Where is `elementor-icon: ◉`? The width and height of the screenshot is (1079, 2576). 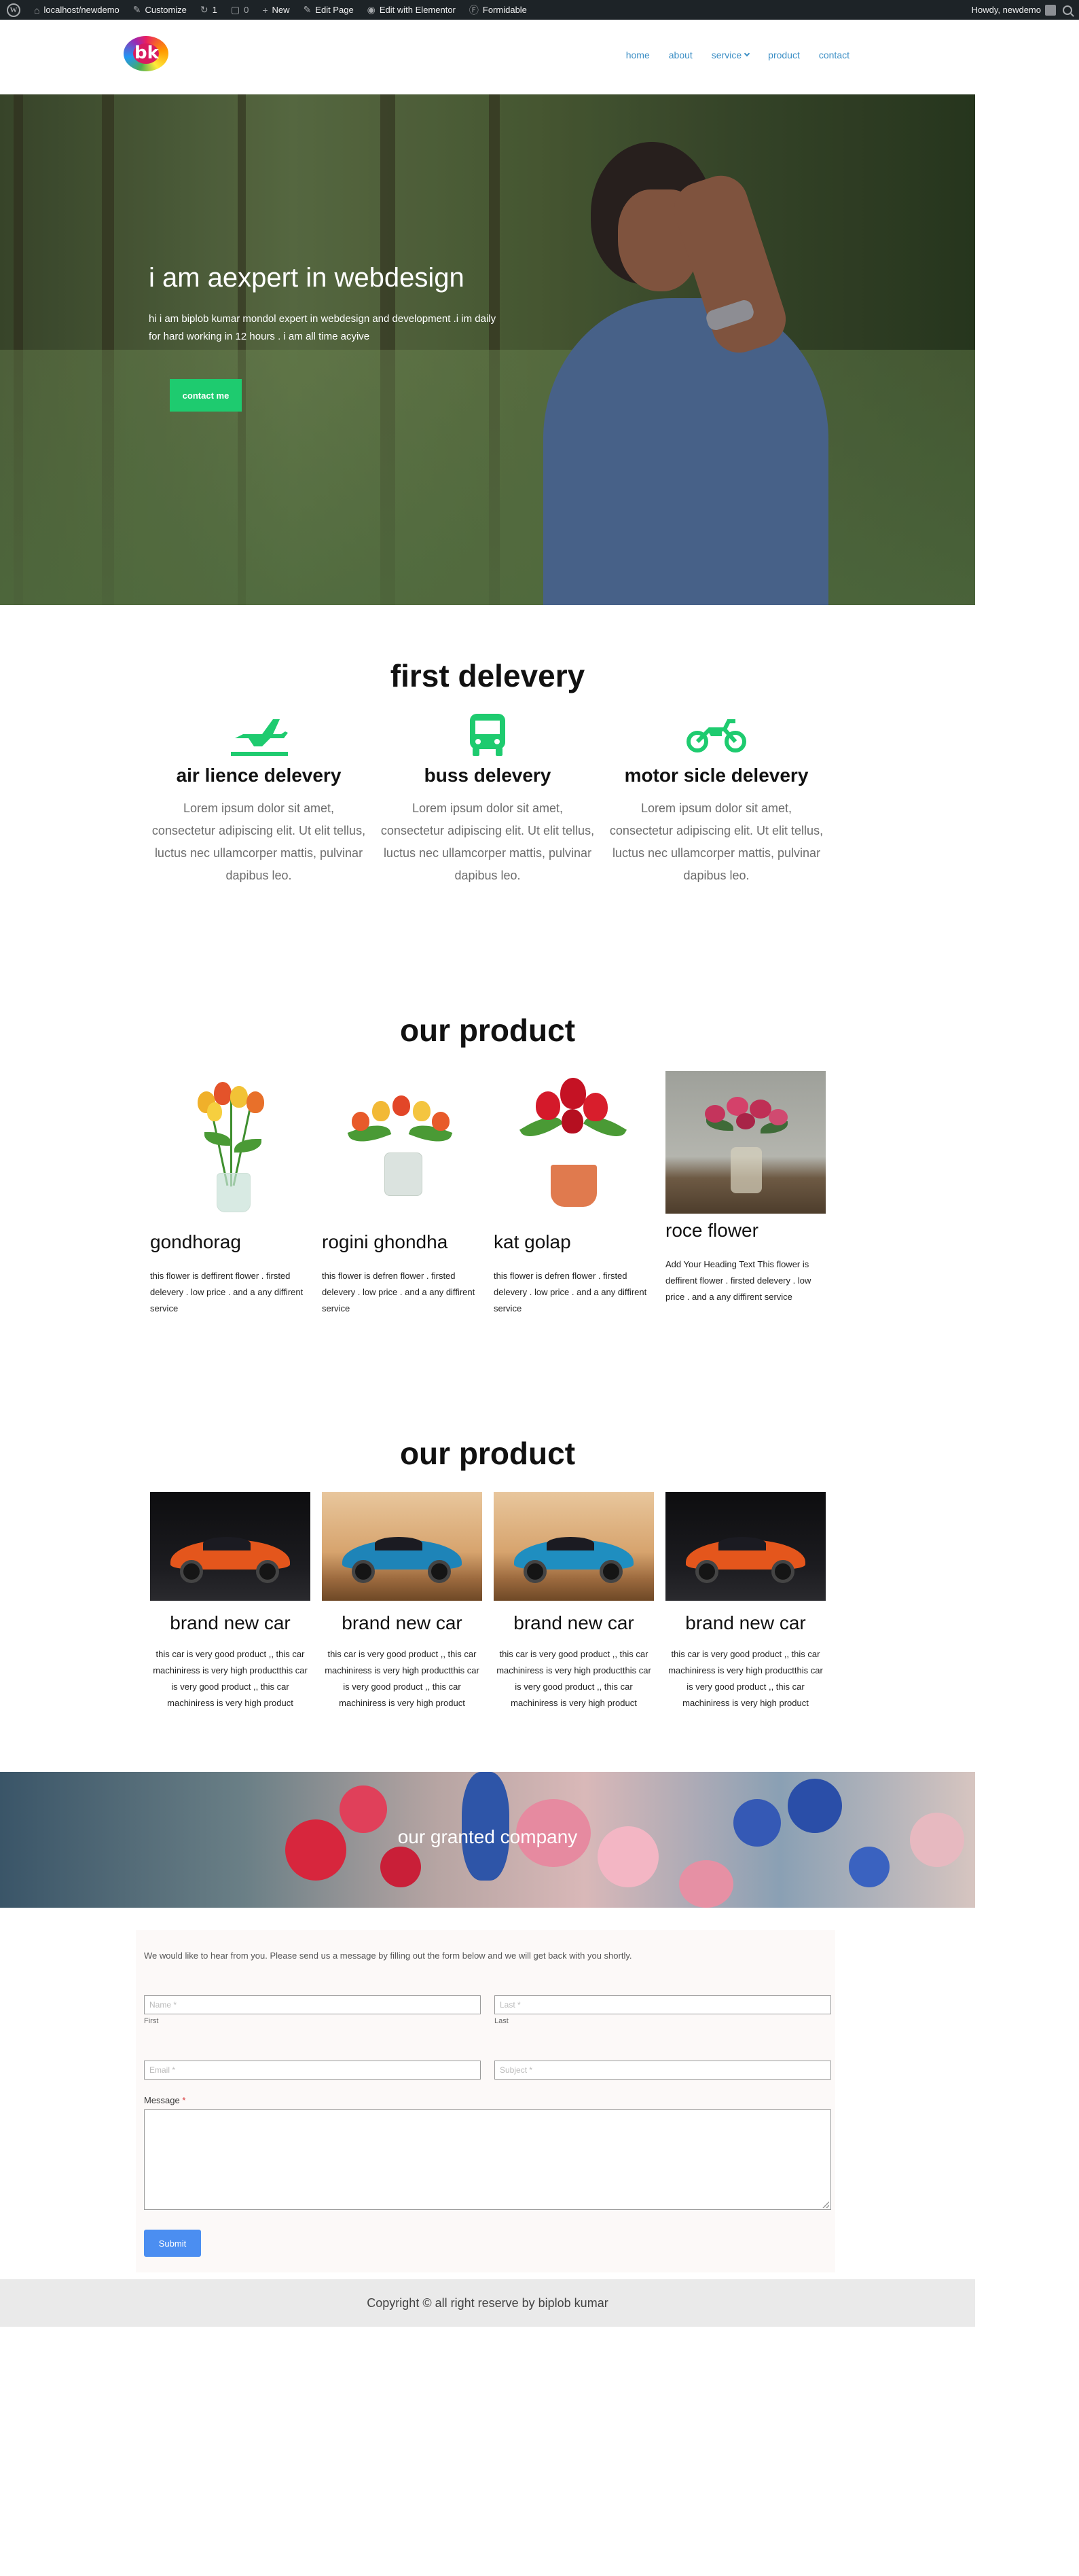 elementor-icon: ◉ is located at coordinates (371, 9).